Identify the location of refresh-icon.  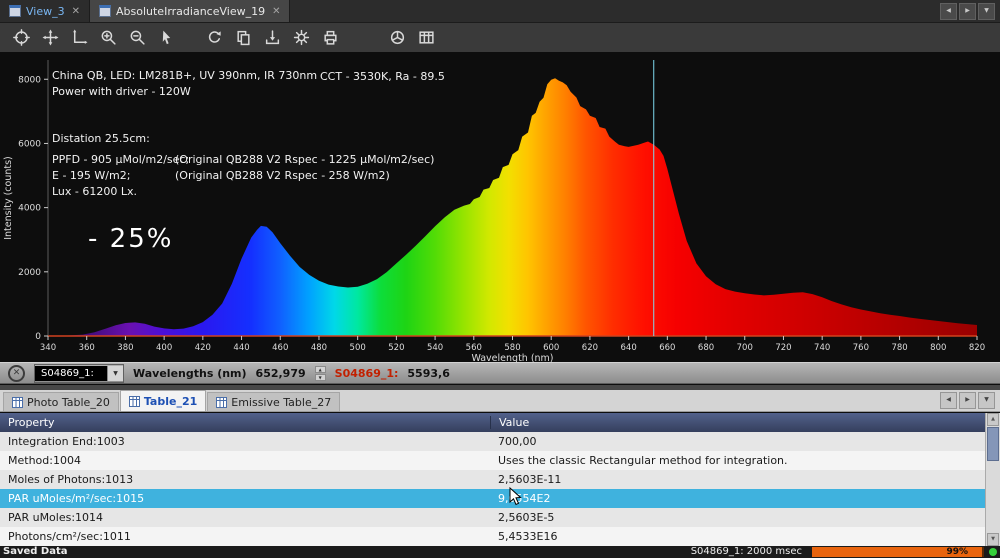
(214, 38).